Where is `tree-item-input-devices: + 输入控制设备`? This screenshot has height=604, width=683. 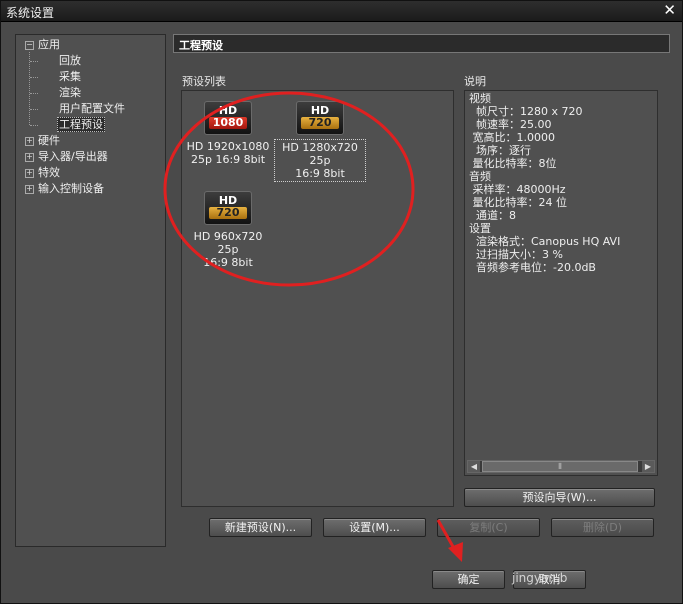
tree-item-input-devices: + 输入控制设备 is located at coordinates (64, 188).